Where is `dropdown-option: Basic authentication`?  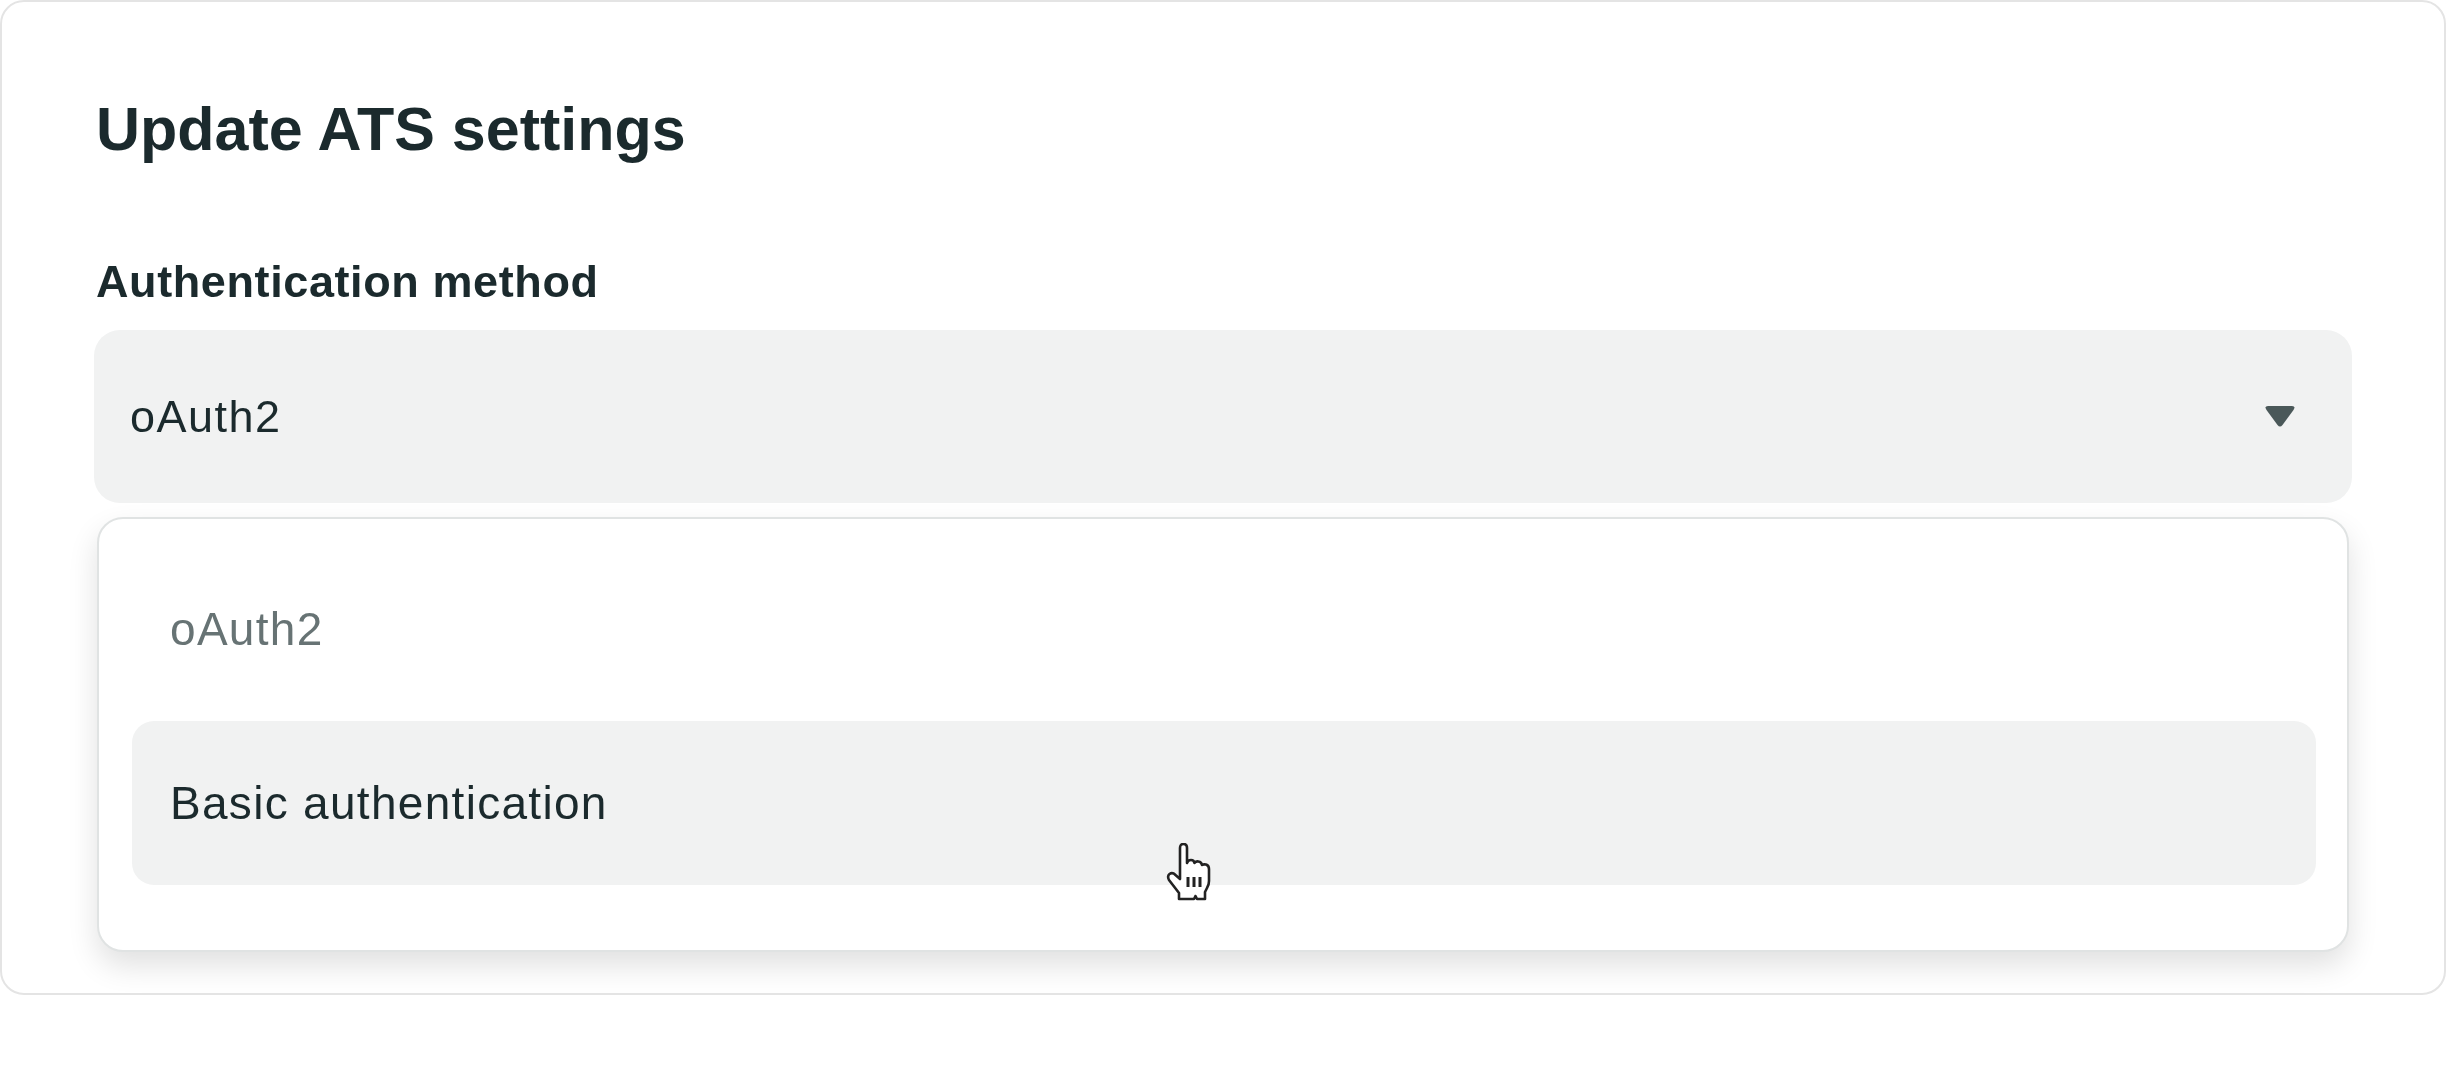
dropdown-option: Basic authentication is located at coordinates (1224, 803).